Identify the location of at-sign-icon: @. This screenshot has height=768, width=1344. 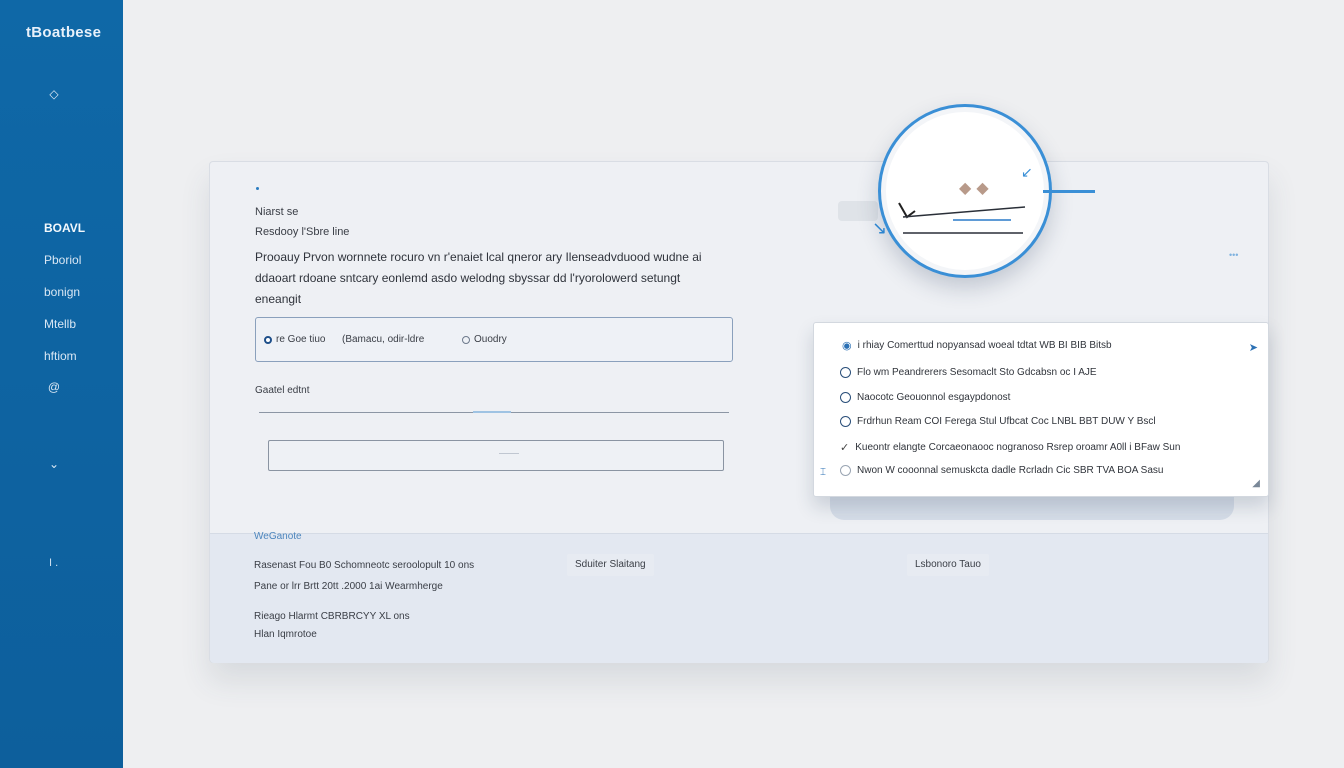
(54, 387).